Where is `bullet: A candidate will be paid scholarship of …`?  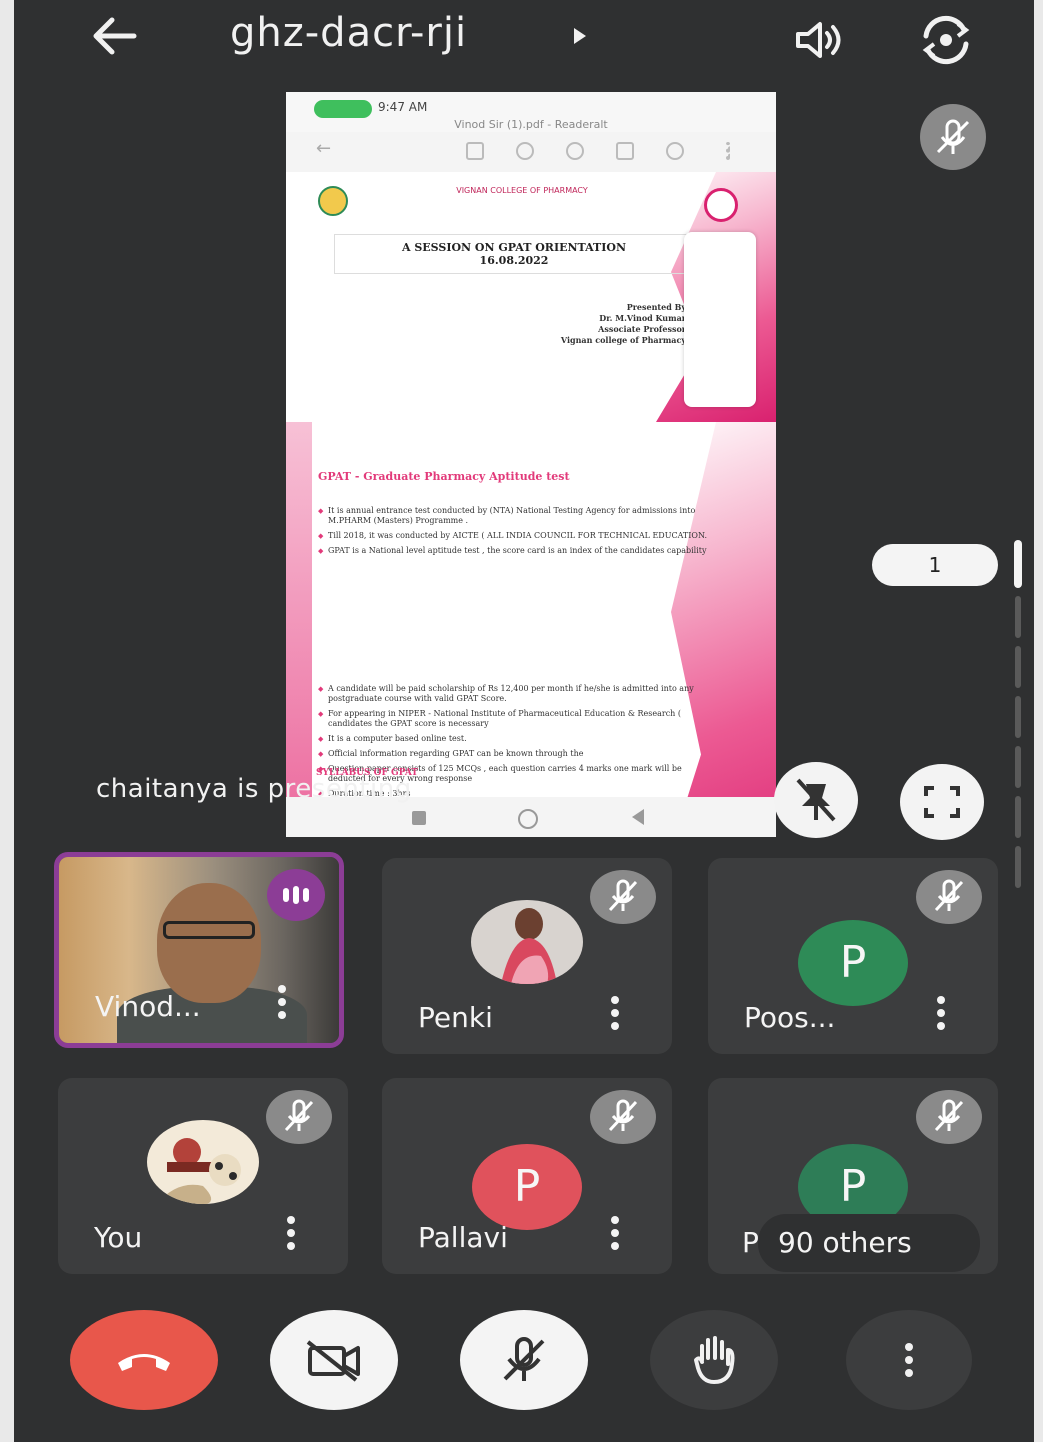 bullet: A candidate will be paid scholarship of … is located at coordinates (518, 694).